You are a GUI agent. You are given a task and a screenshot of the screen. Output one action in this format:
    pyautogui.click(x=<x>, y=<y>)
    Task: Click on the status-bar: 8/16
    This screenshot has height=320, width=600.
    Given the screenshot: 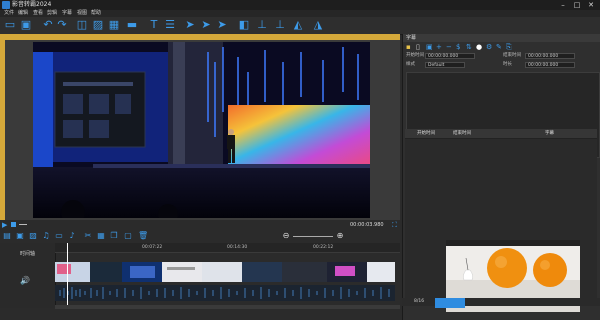 What is the action you would take?
    pyautogui.click(x=501, y=302)
    